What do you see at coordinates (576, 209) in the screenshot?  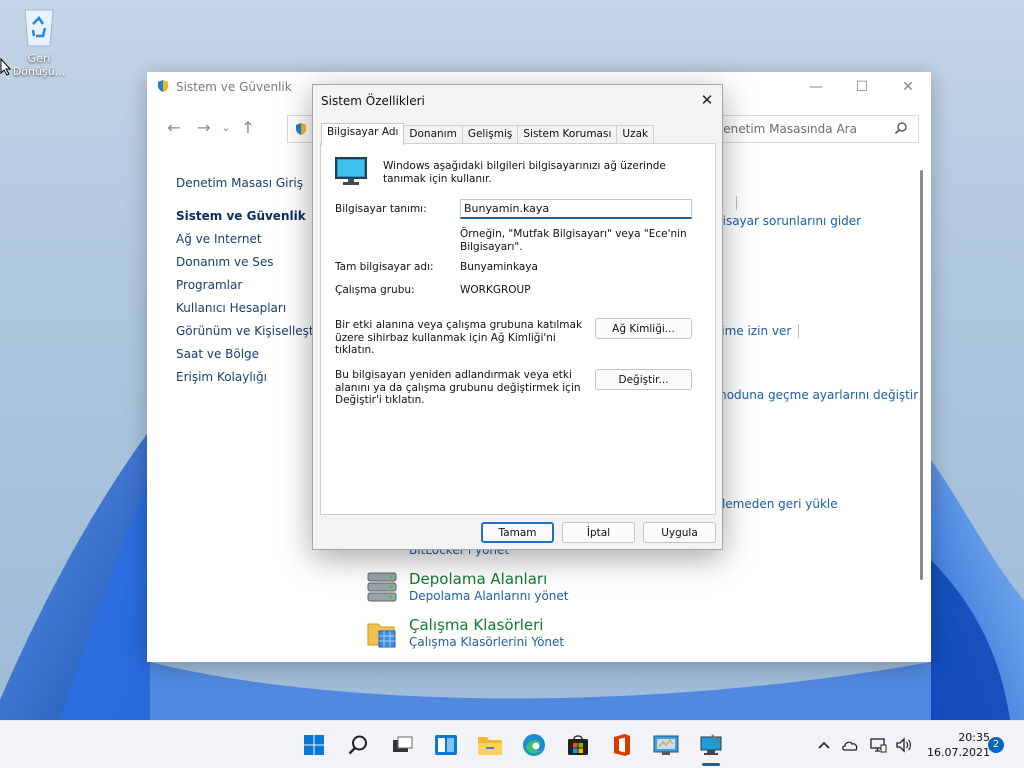 I see `computer-description-input: Bunyamin.kaya` at bounding box center [576, 209].